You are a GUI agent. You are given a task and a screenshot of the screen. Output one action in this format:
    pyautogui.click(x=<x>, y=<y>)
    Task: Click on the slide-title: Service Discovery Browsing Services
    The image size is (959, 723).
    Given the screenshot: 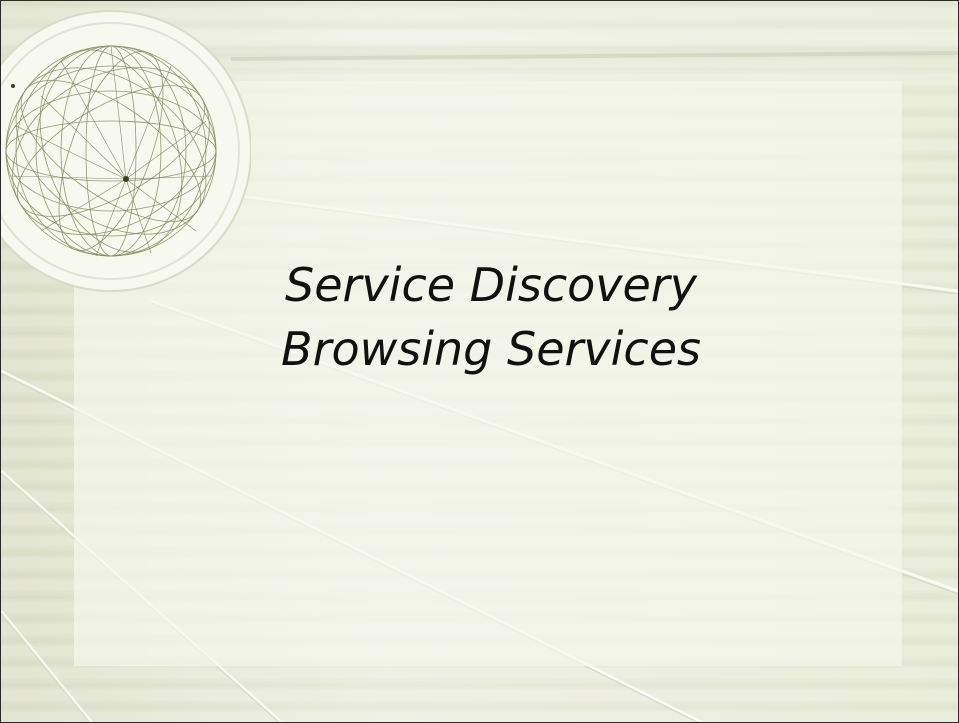 What is the action you would take?
    pyautogui.click(x=491, y=317)
    